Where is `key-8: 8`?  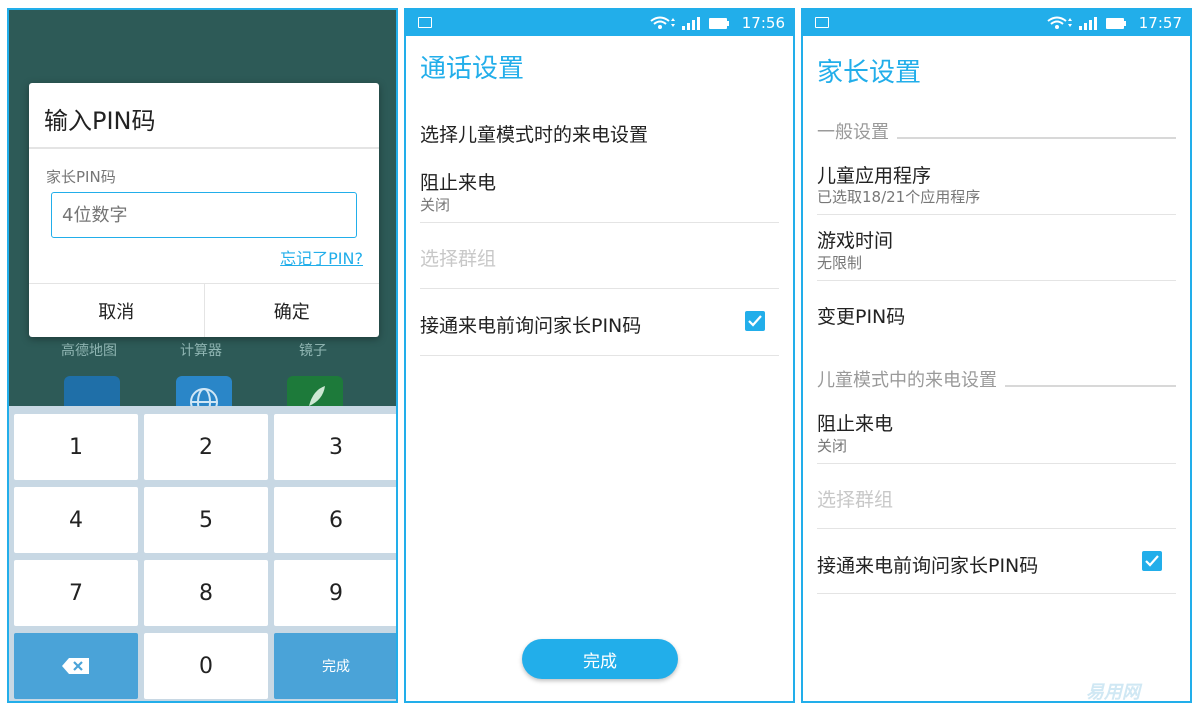 key-8: 8 is located at coordinates (206, 593).